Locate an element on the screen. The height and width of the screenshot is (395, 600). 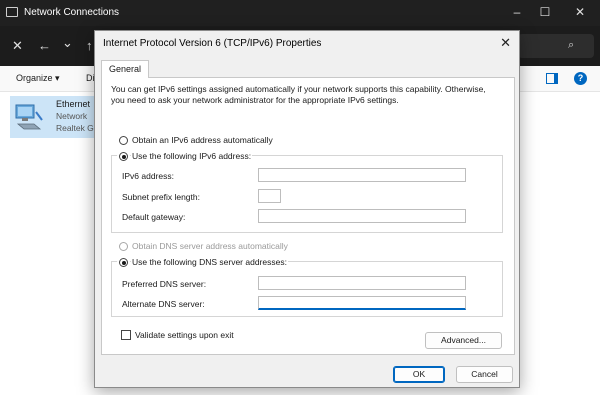
alternate-dns-label: Alternate DNS server: is located at coordinates (163, 304).